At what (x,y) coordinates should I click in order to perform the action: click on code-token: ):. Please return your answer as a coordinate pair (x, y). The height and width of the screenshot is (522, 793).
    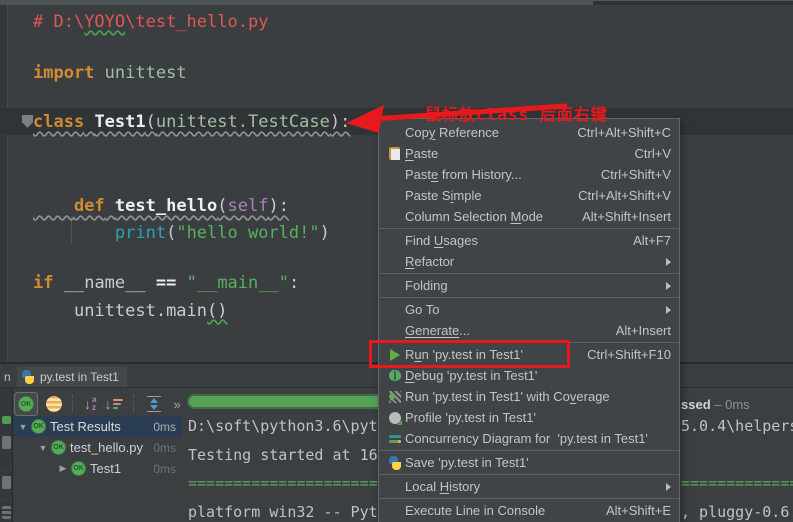
    Looking at the image, I should click on (340, 122).